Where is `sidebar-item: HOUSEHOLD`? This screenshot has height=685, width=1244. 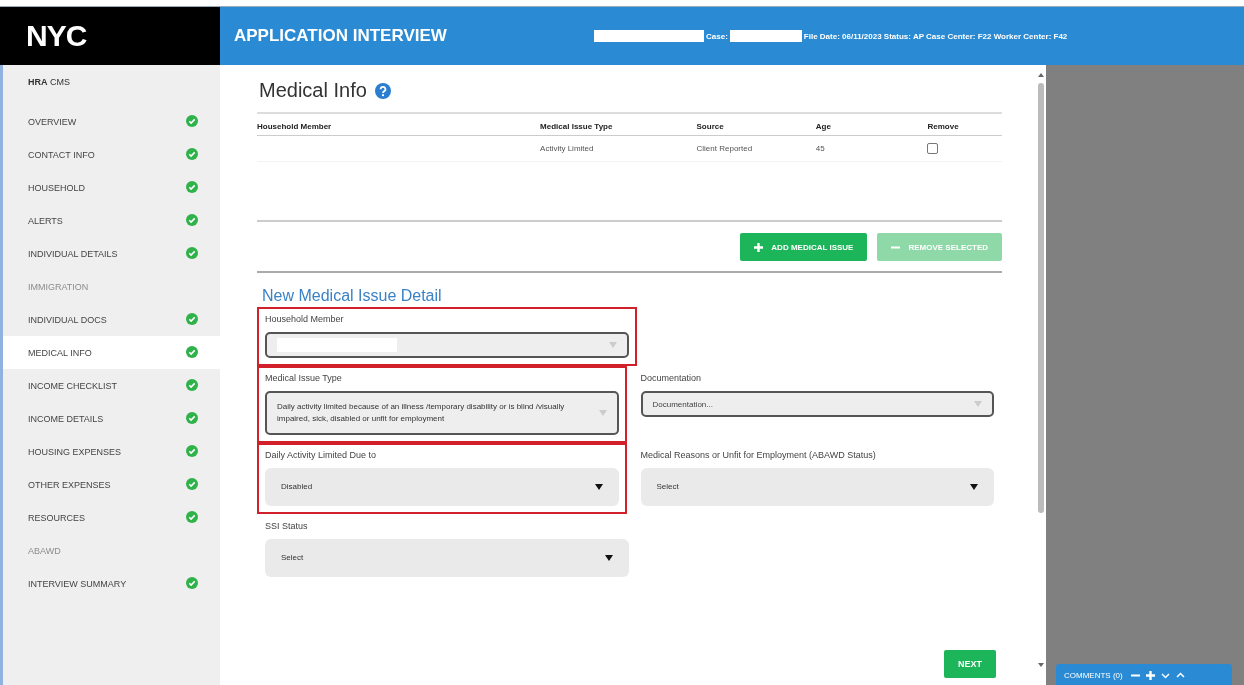
sidebar-item: HOUSEHOLD is located at coordinates (111, 187).